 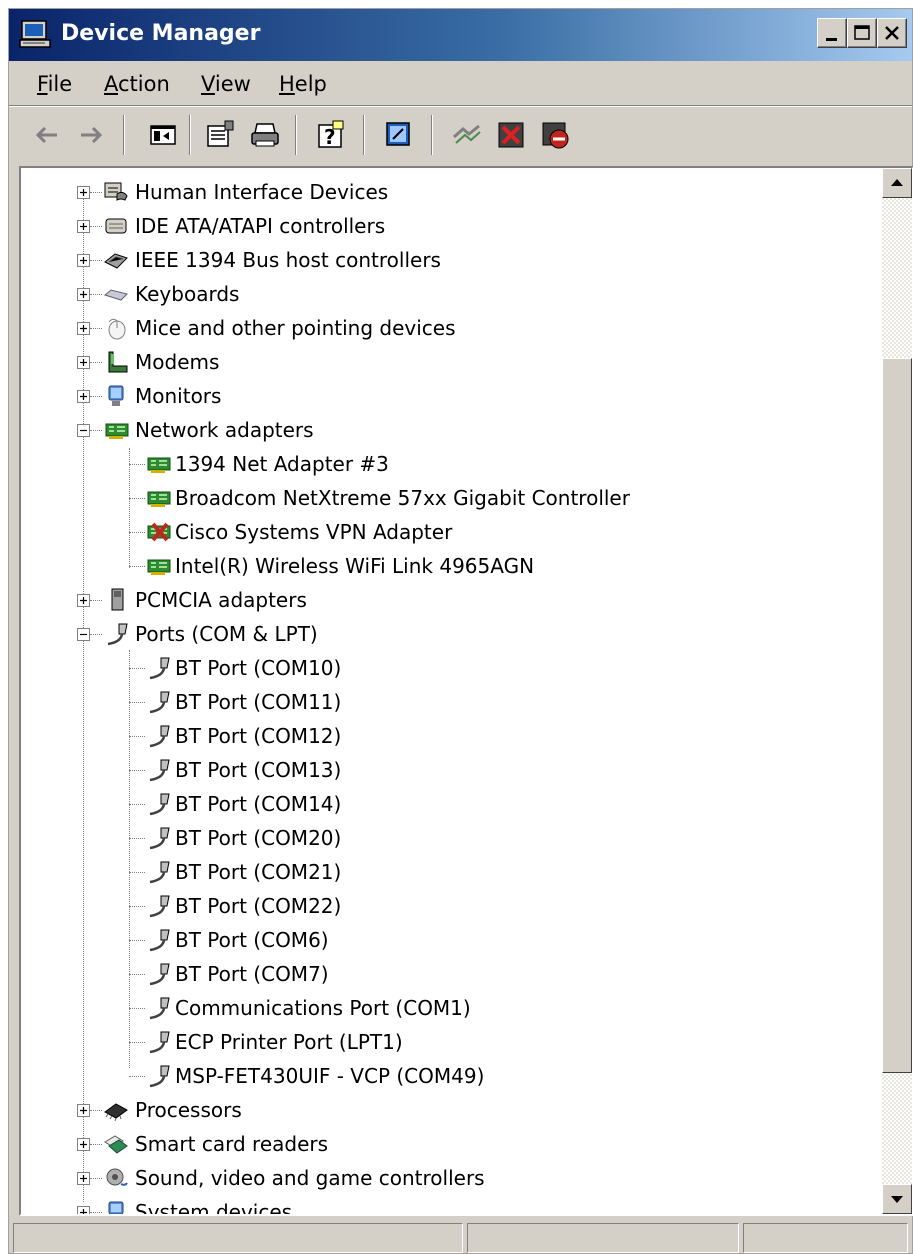 What do you see at coordinates (451, 906) in the screenshot?
I see `tree-node-port: BT Port (COM22)` at bounding box center [451, 906].